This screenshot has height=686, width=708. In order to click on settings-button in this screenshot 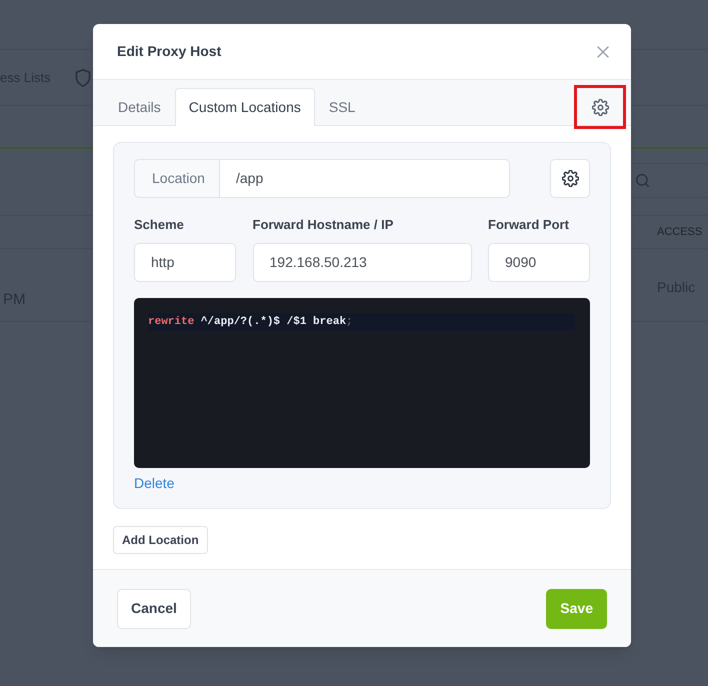, I will do `click(570, 178)`.